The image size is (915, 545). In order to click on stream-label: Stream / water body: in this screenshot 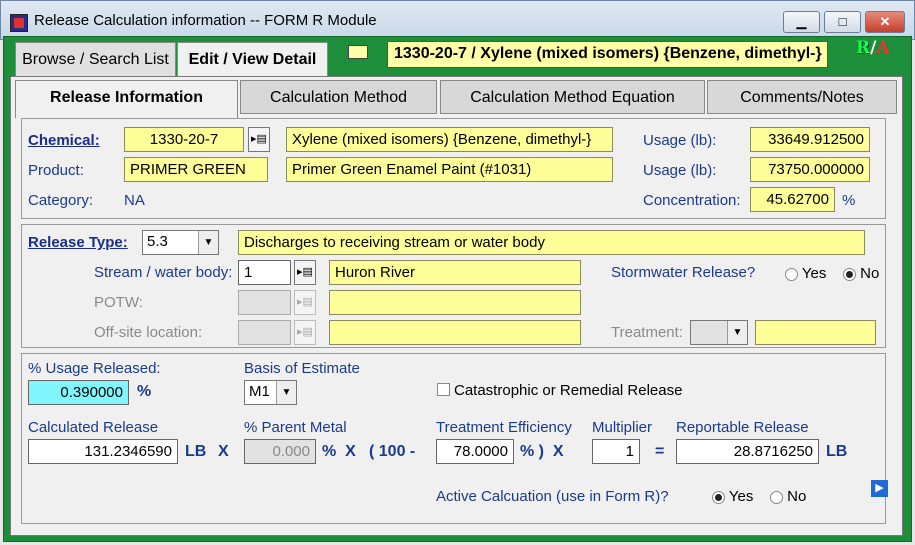, I will do `click(163, 272)`.